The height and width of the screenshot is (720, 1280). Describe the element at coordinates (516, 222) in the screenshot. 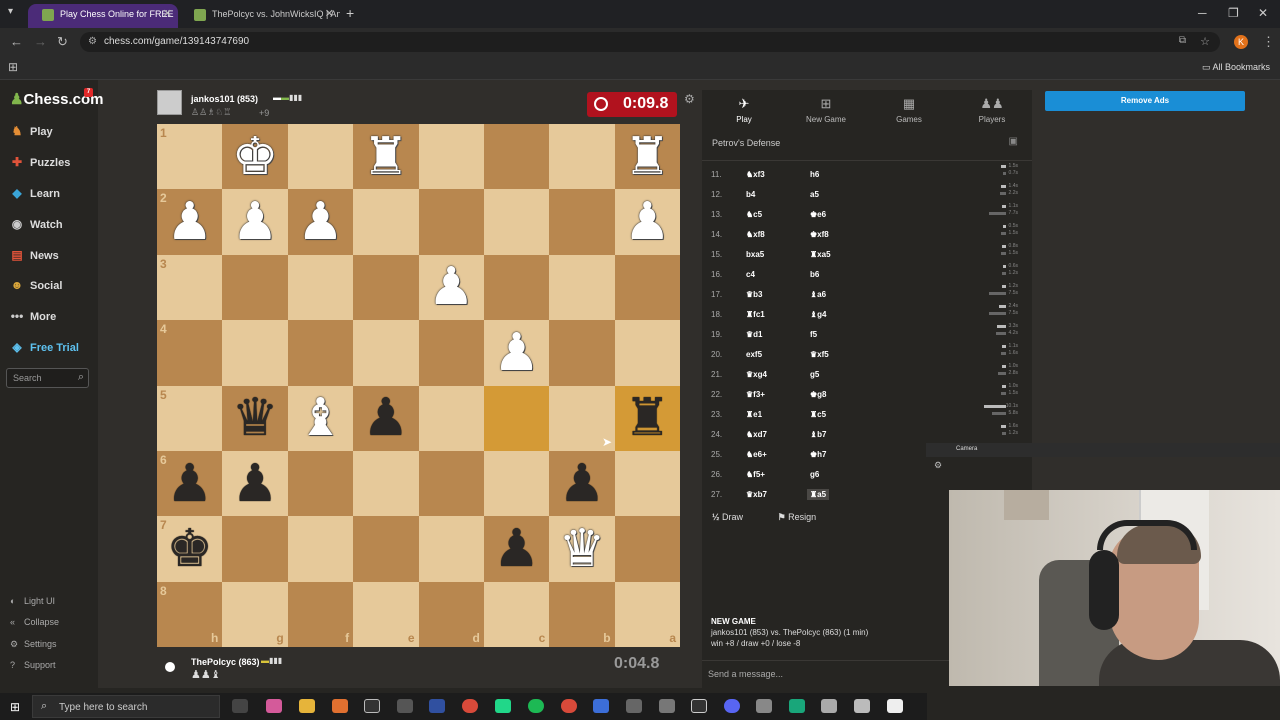

I see `square-c2` at that location.